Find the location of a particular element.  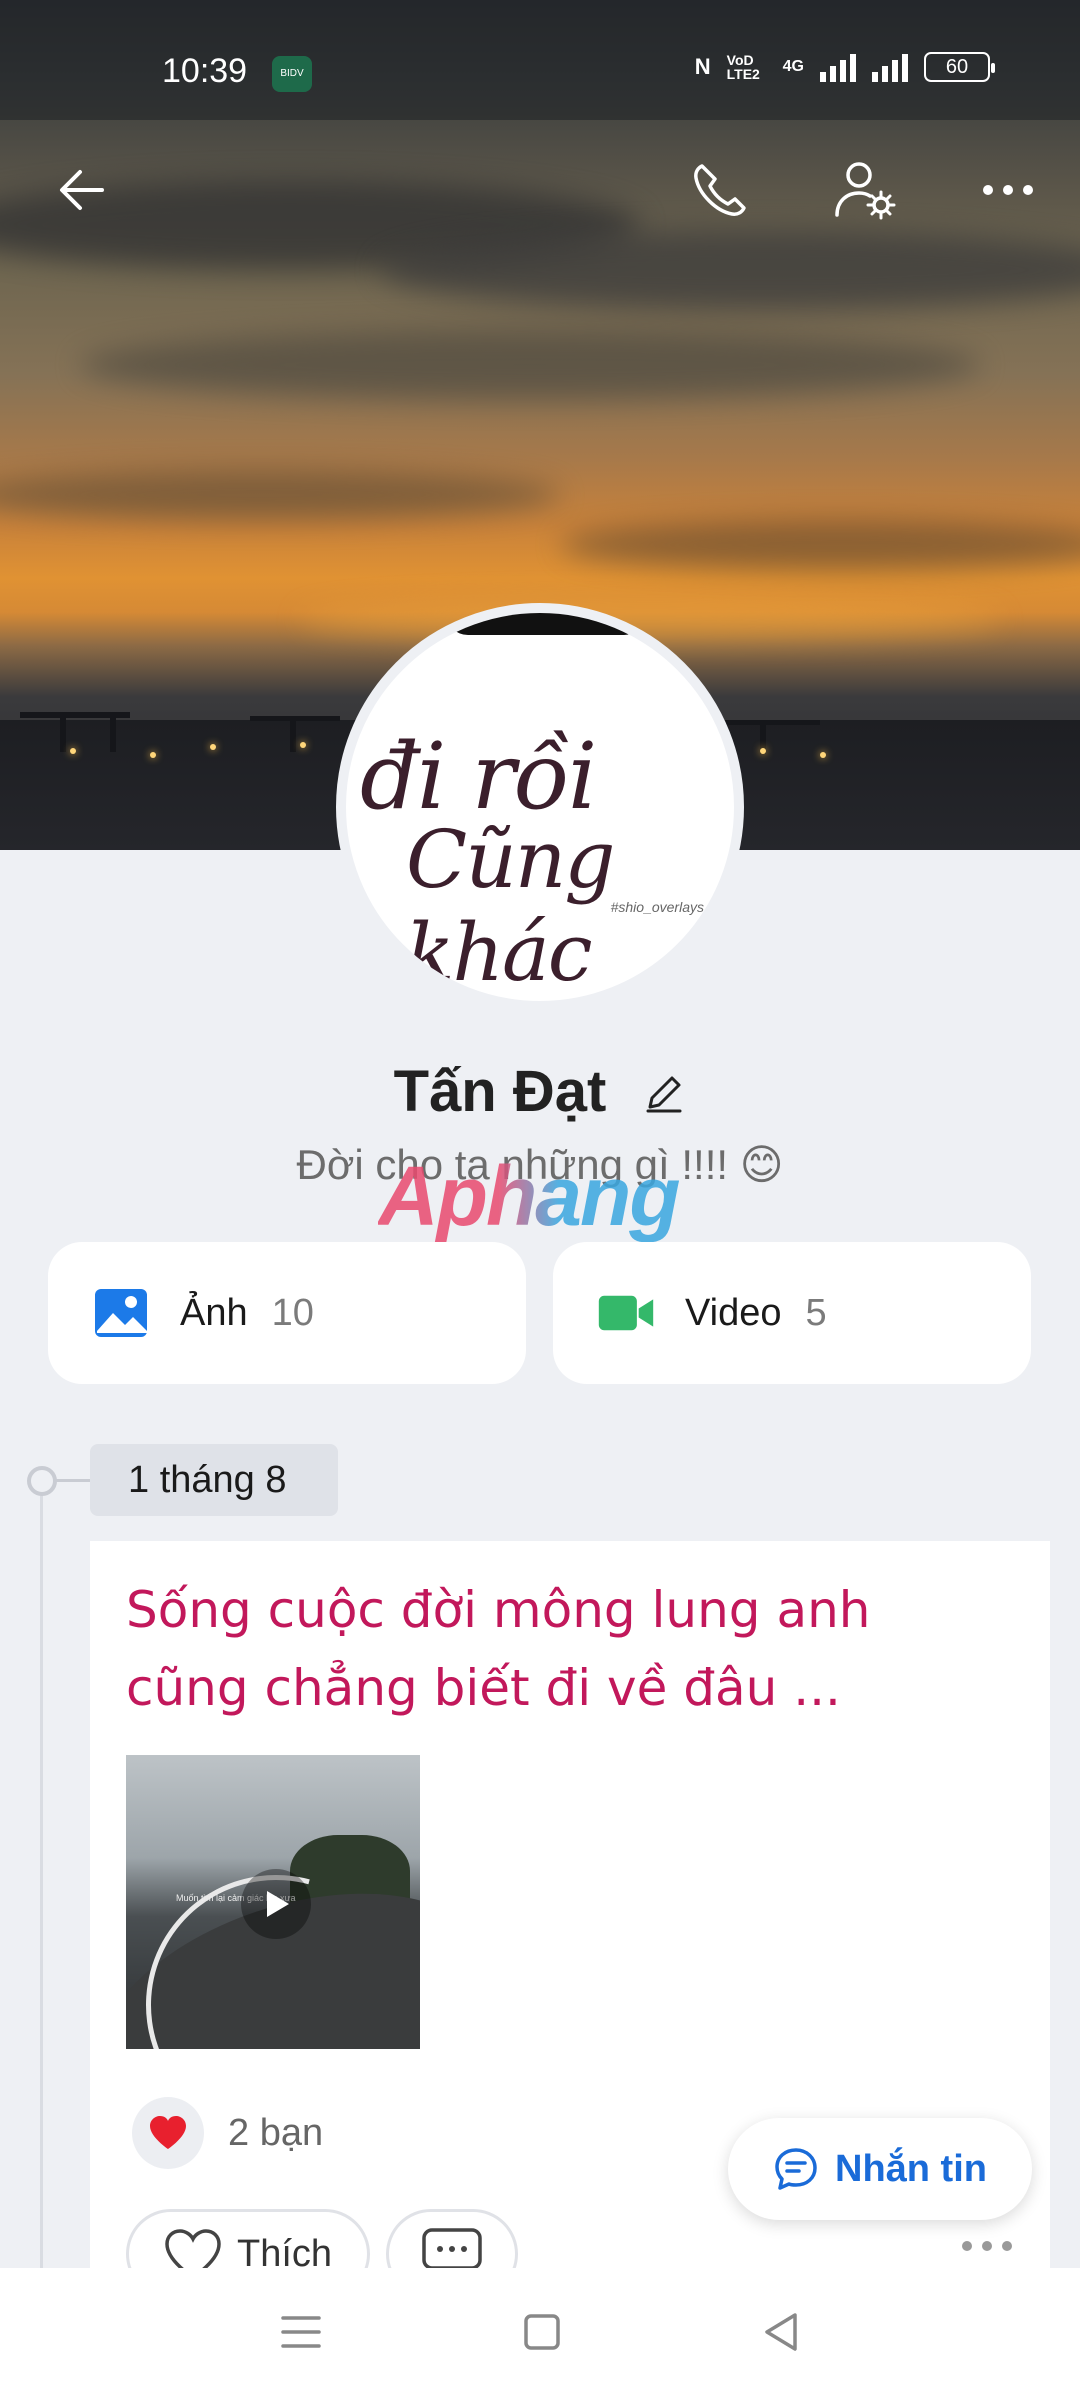

arrow-left-icon is located at coordinates (82, 190).